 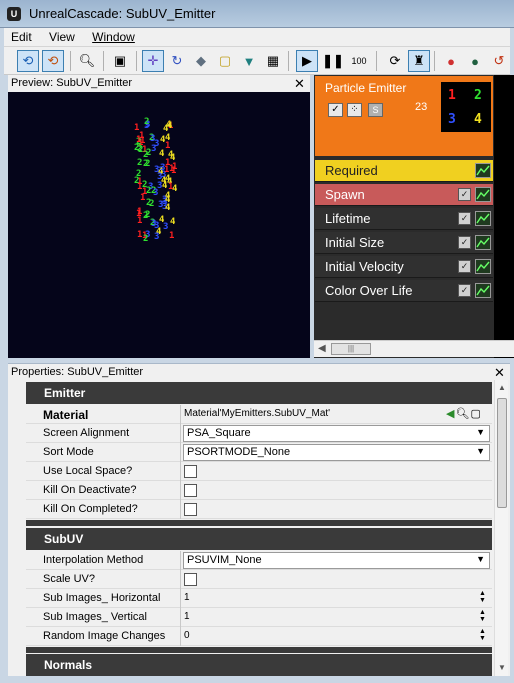 I want to click on lod-icon: ●, so click(x=451, y=61).